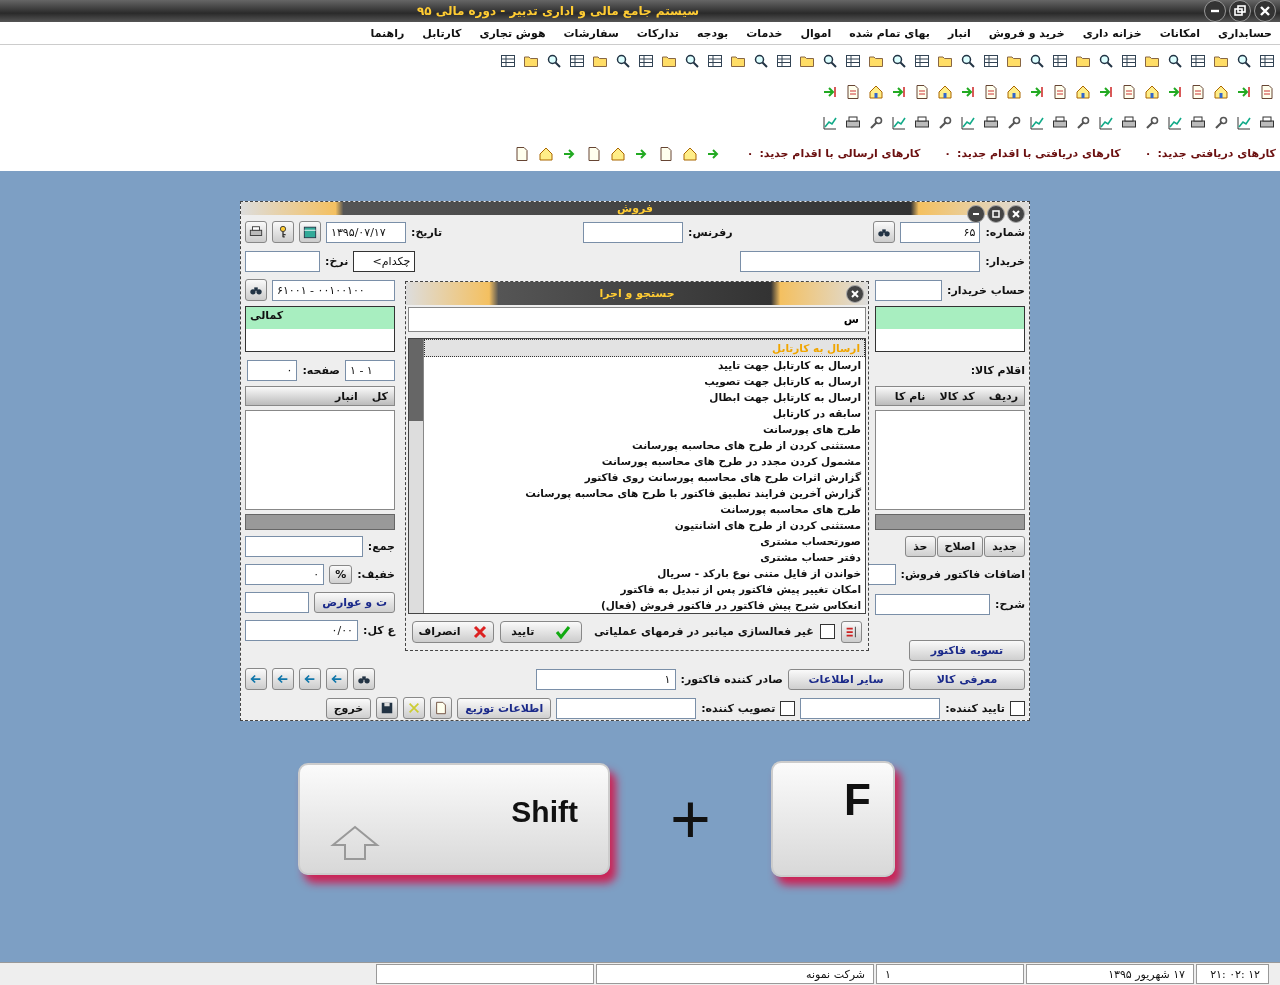  Describe the element at coordinates (504, 708) in the screenshot. I see `distribution-button: اطلاعات توزیع` at that location.